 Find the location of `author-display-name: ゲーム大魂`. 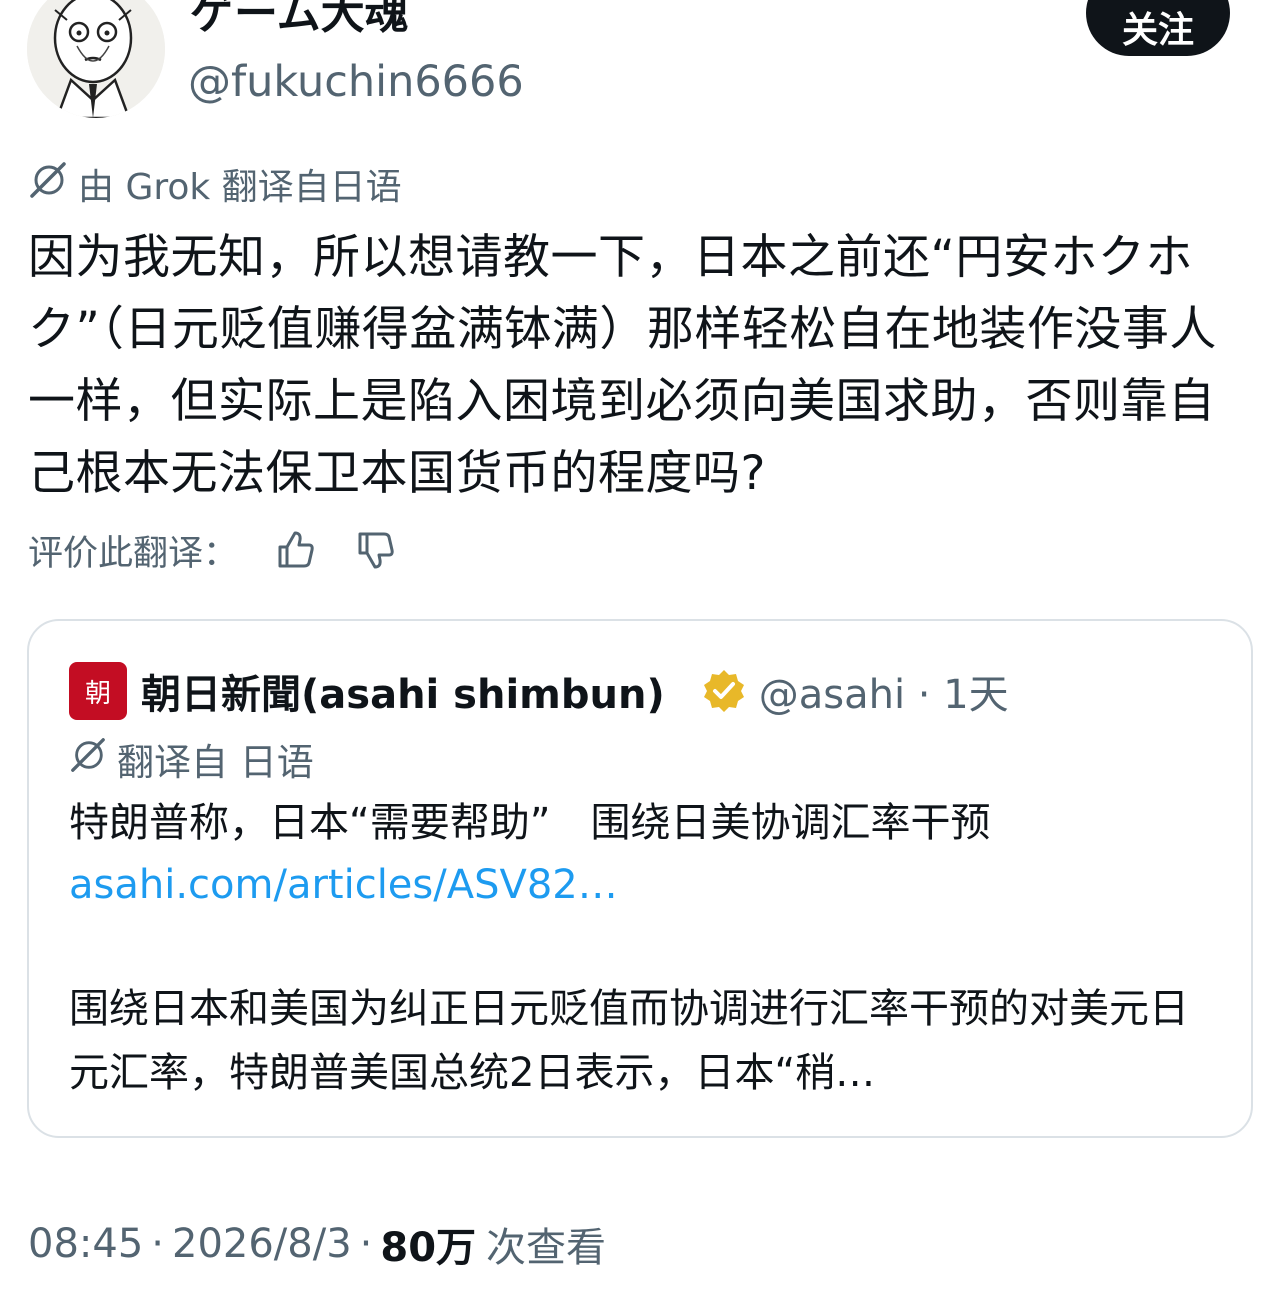

author-display-name: ゲーム大魂 is located at coordinates (299, 21).